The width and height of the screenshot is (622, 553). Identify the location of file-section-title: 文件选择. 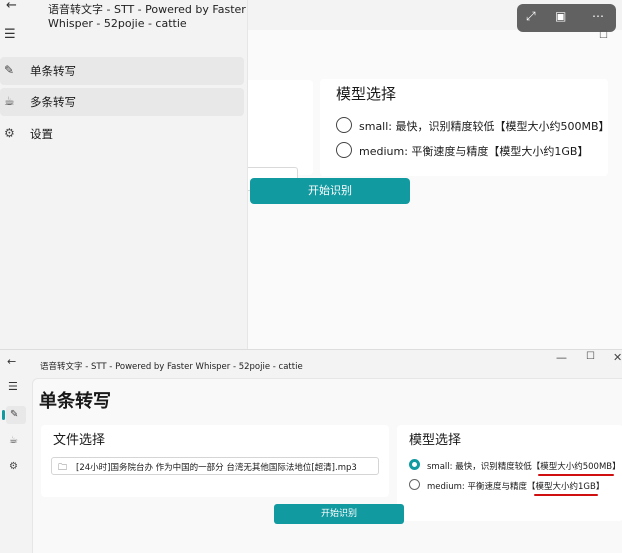
(79, 440).